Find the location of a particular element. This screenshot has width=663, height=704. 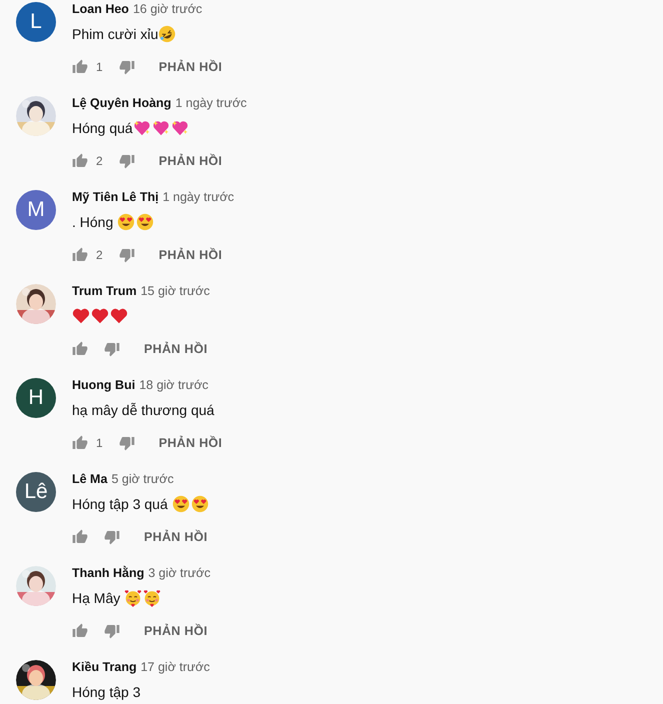

comment-time: 17 giờ trước is located at coordinates (175, 667).